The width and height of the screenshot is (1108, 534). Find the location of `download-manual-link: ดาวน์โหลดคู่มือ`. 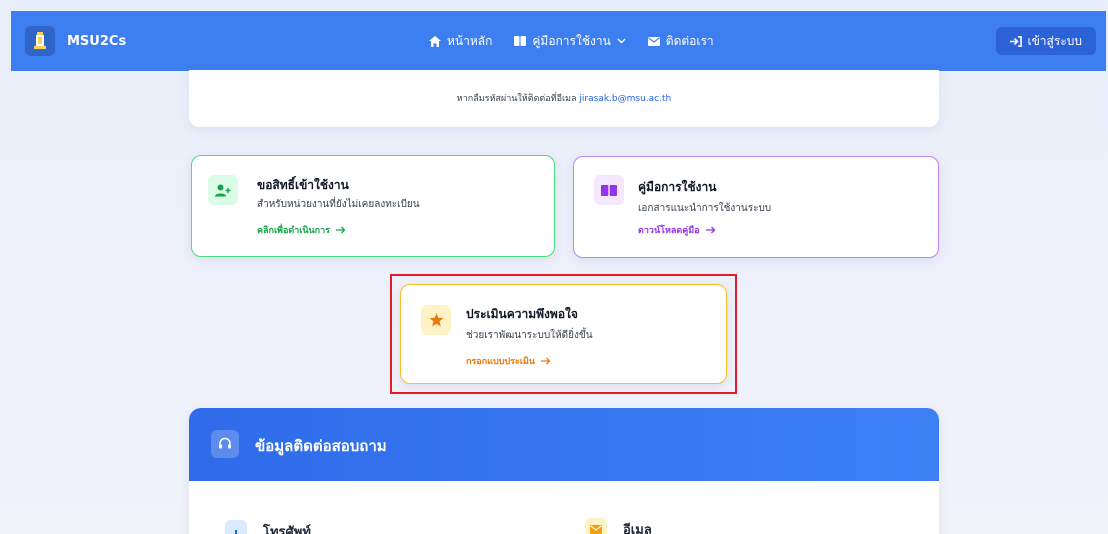

download-manual-link: ดาวน์โหลดคู่มือ is located at coordinates (677, 230).